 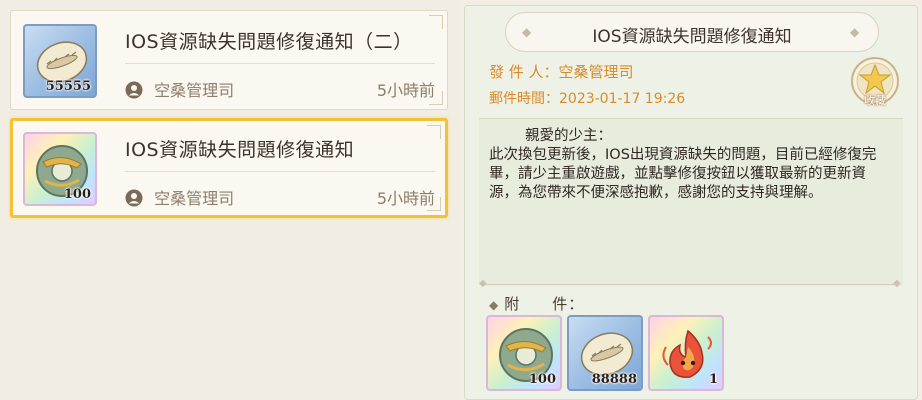 I want to click on mail-list-item: 55555 IOS資源缺失問題修復通知（二） 空桑管理司 5小時前, so click(x=229, y=60).